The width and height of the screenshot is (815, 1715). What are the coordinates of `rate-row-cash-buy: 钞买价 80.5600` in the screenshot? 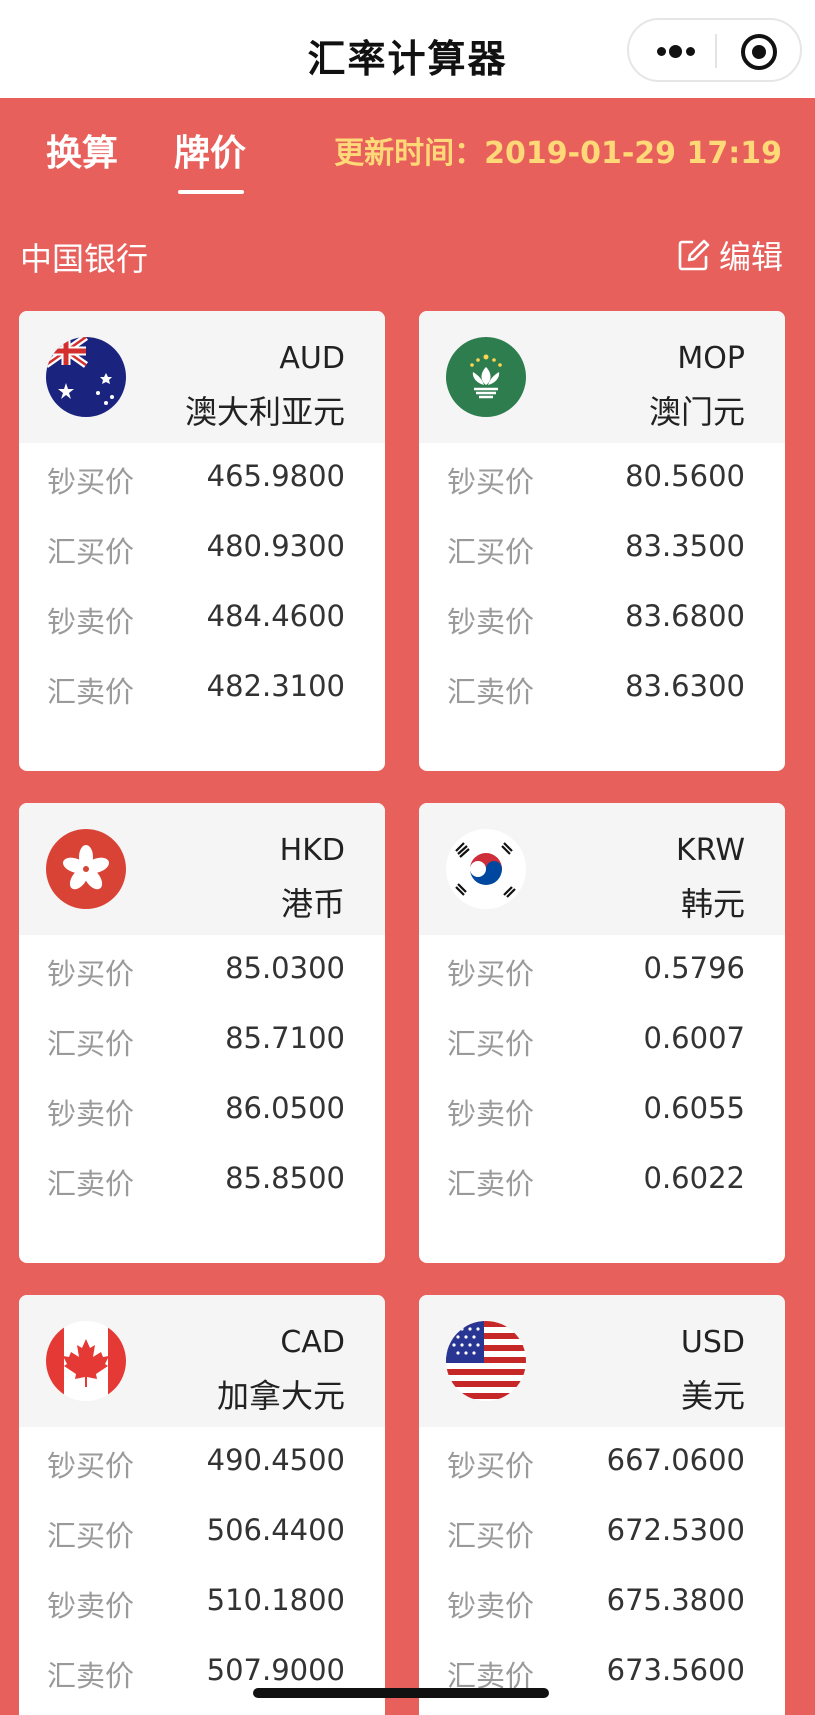 It's located at (602, 479).